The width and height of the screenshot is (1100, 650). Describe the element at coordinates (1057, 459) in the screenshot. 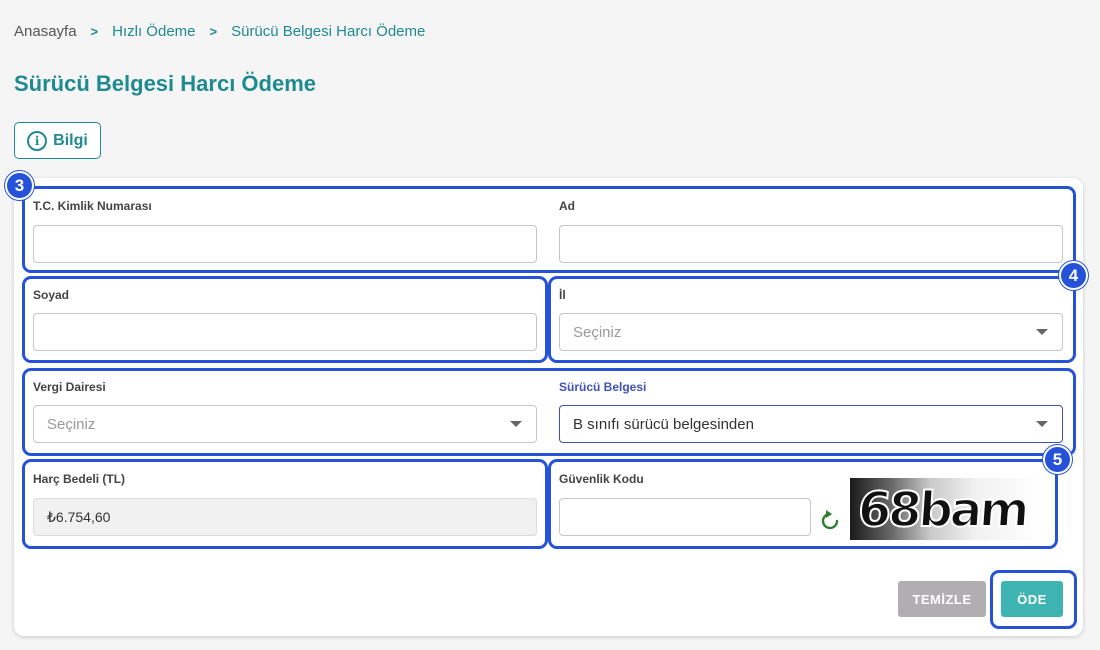

I see `step-marker-5: 5` at that location.